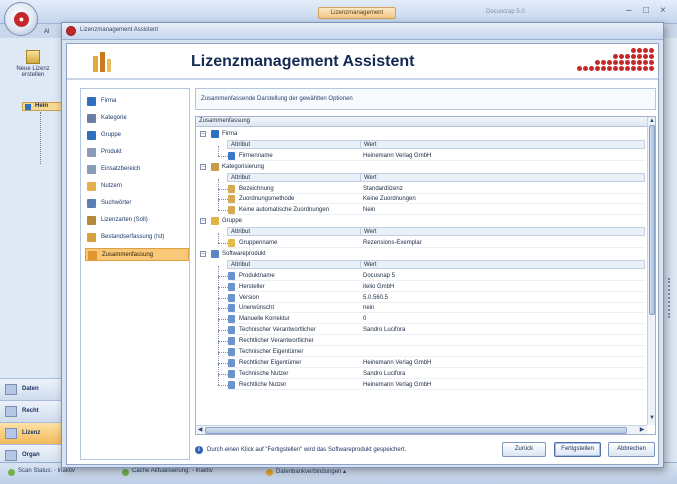 The width and height of the screenshot is (677, 484). Describe the element at coordinates (421, 122) in the screenshot. I see `summary-header: Zusammenfassung` at that location.